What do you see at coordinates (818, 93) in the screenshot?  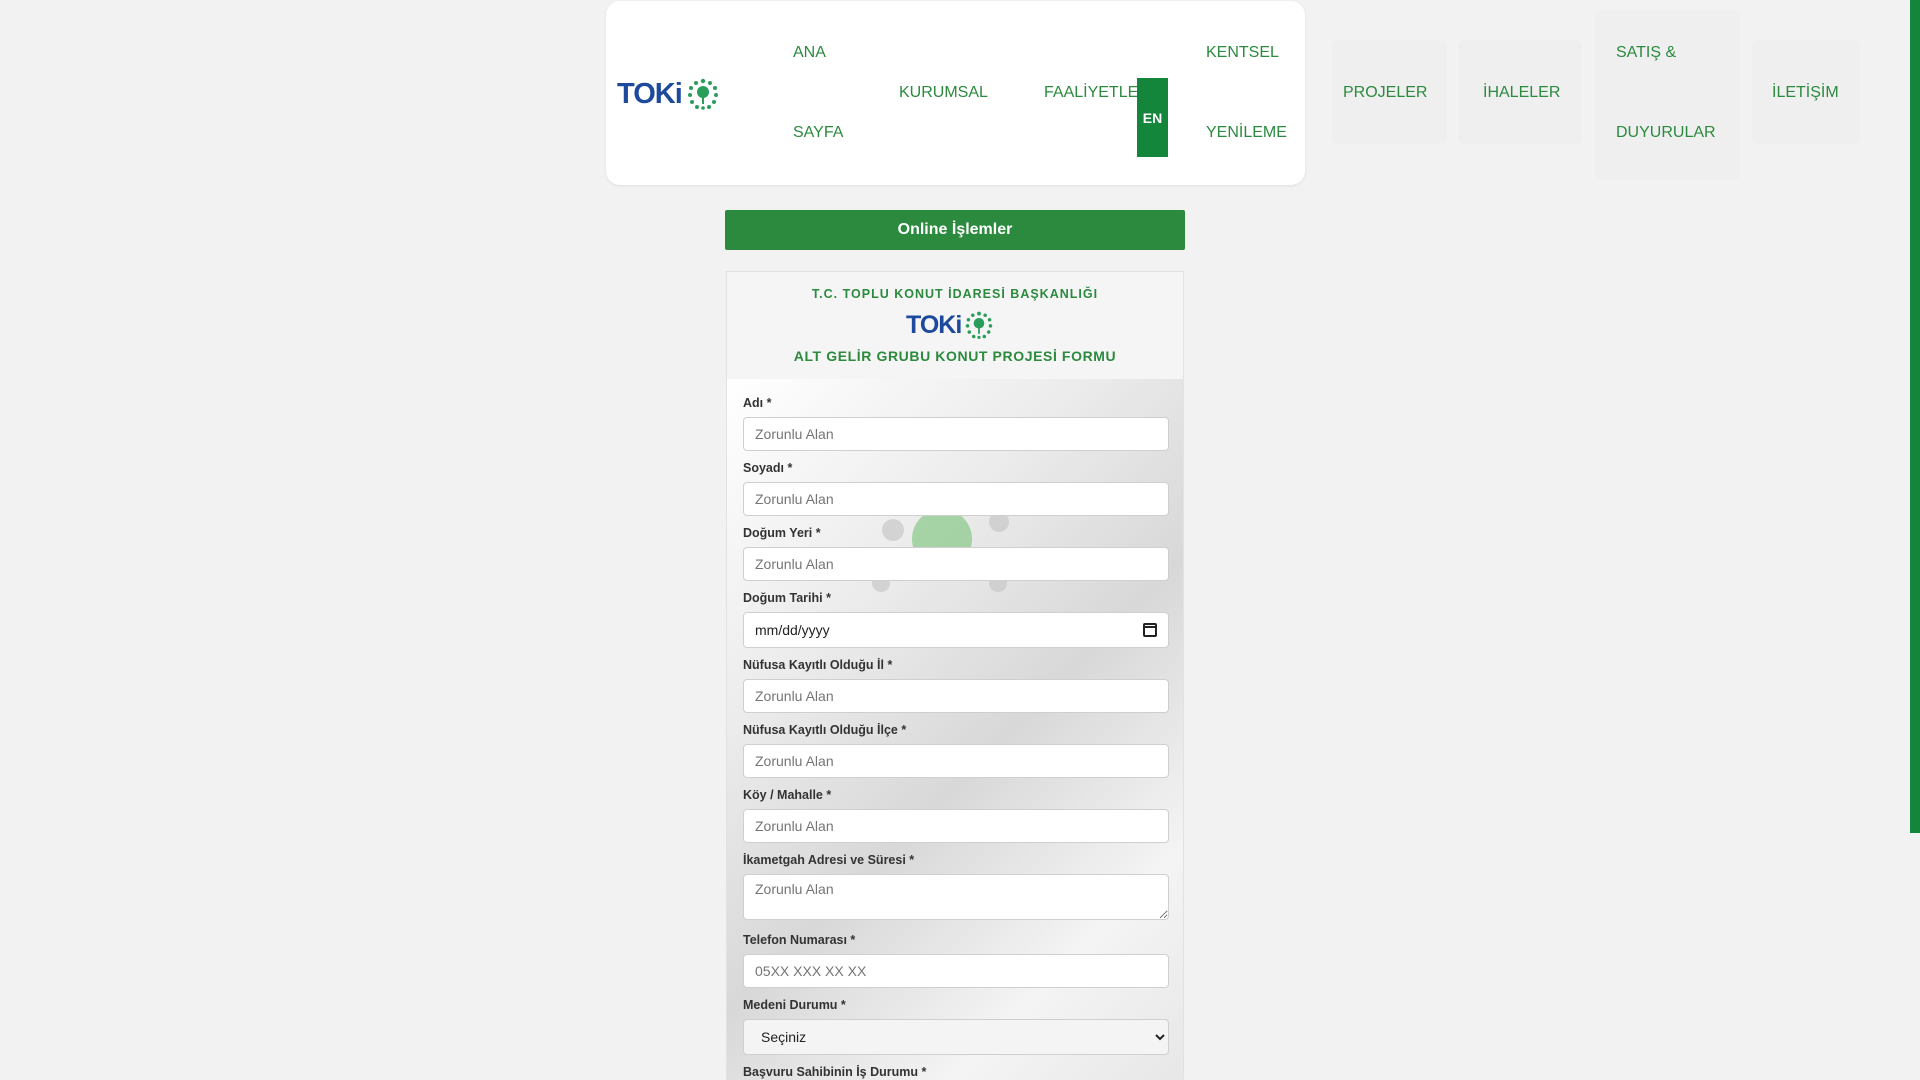 I see `nav-home: ANA SAYFA` at bounding box center [818, 93].